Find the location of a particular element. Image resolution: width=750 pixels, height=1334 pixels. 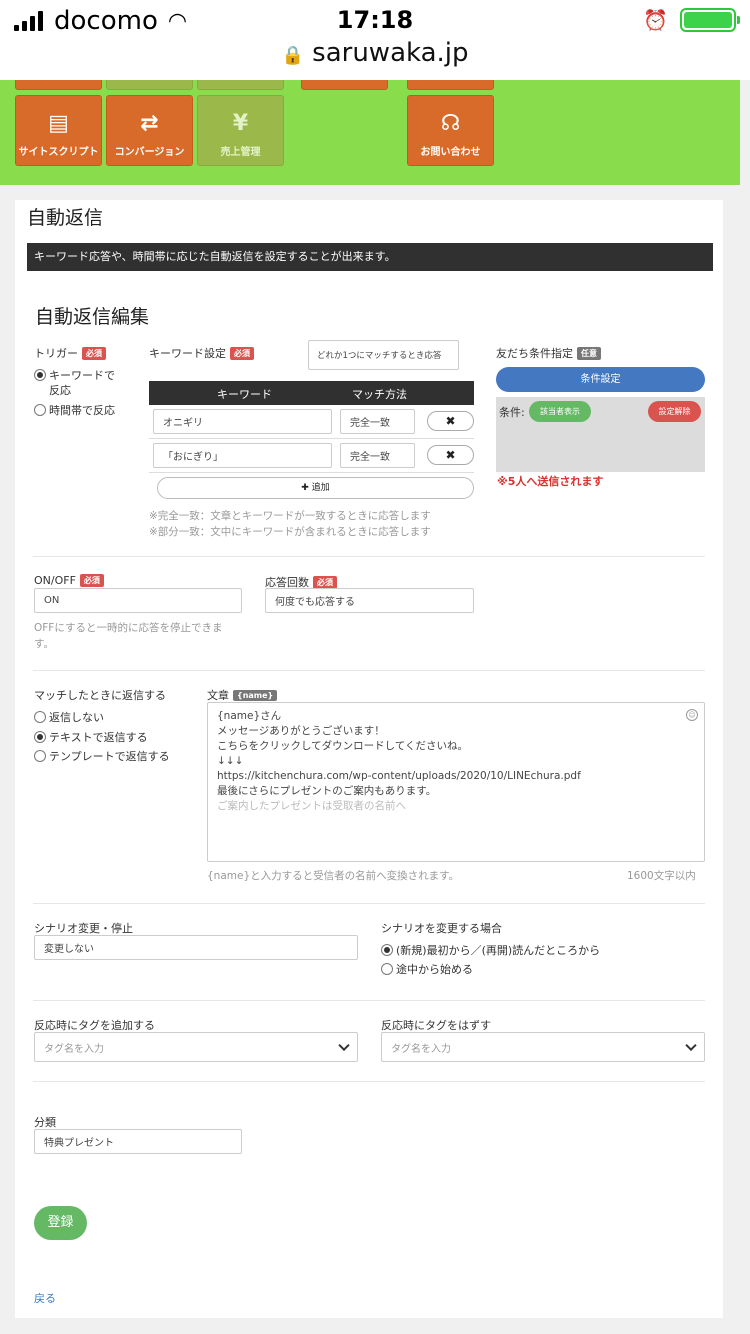

keyword-input: オニギリ is located at coordinates (242, 421).